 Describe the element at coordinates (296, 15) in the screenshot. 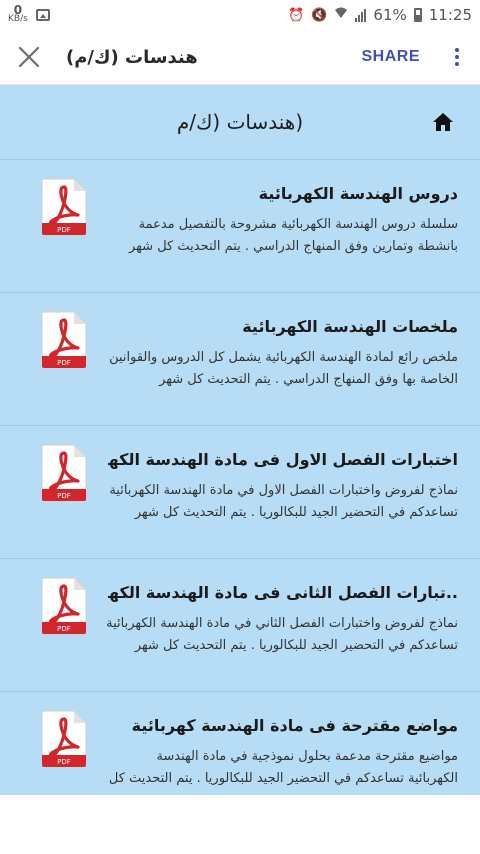

I see `alarm-icon: ⏰` at that location.